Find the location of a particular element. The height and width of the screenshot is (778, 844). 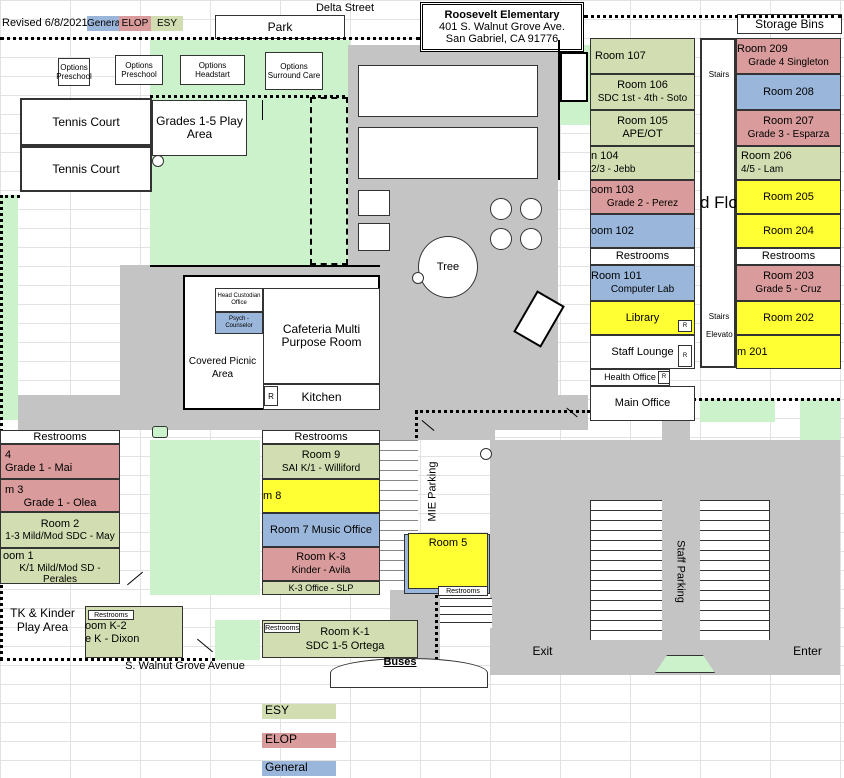

walnut-grove-avenue: S. Walnut Grove Avenue is located at coordinates (185, 666).